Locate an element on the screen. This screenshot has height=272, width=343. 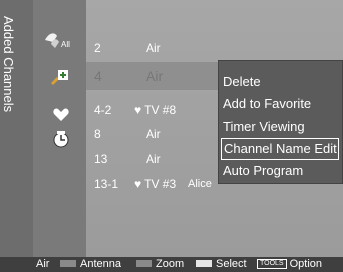
menu-item-timer-viewing: Timer Viewing is located at coordinates (281, 127).